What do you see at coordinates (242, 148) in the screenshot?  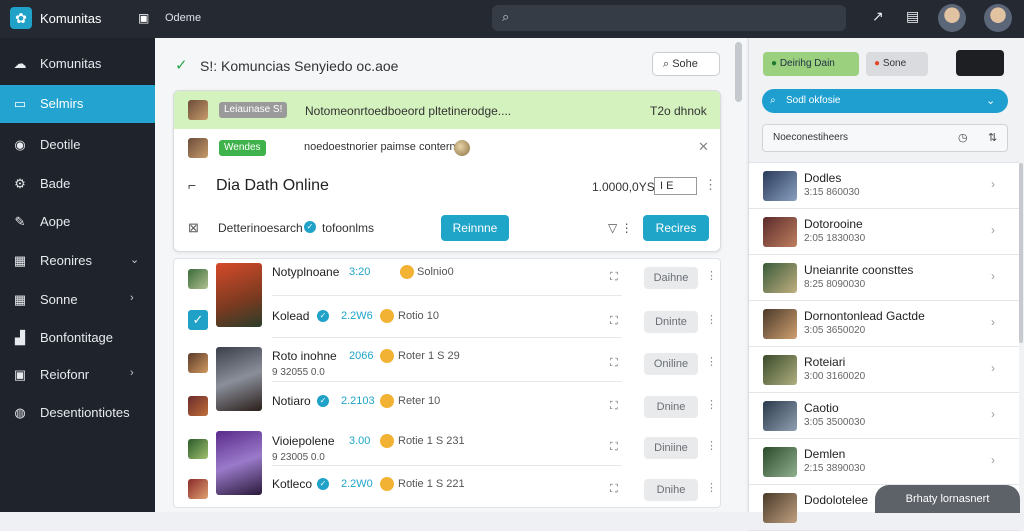 I see `status-badge: Wendes` at bounding box center [242, 148].